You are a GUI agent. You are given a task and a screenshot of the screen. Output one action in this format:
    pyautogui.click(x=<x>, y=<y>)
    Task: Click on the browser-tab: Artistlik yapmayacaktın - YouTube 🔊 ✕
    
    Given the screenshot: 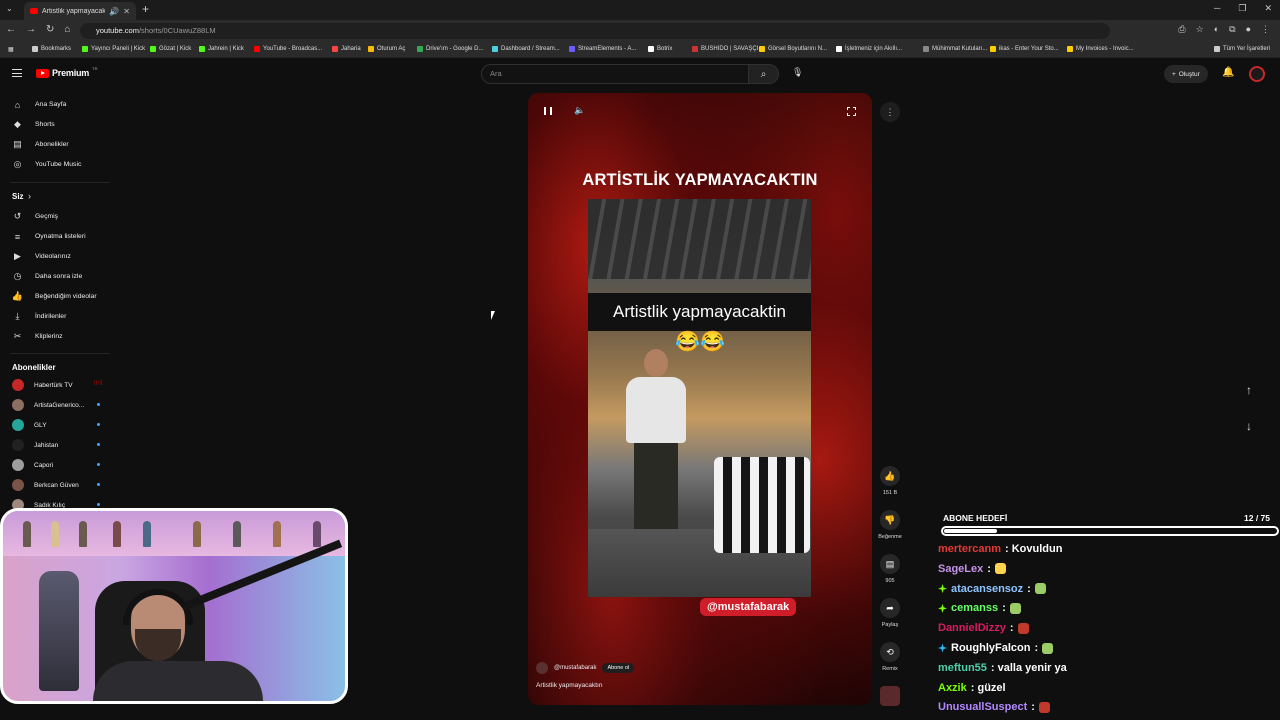 What is the action you would take?
    pyautogui.click(x=80, y=11)
    